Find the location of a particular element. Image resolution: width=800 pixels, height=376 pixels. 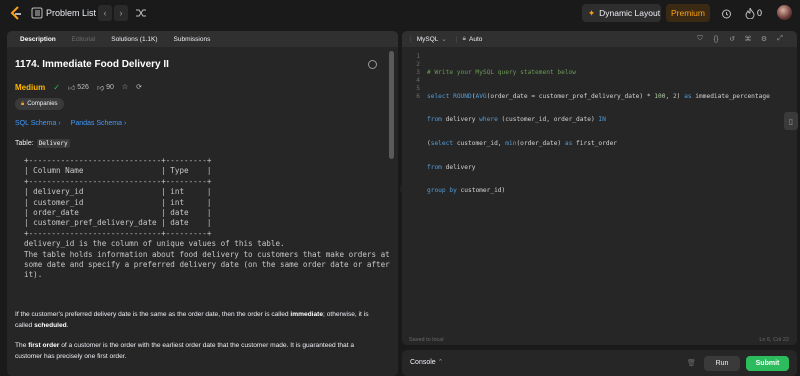

tab-submissions: Submissions is located at coordinates (192, 39).